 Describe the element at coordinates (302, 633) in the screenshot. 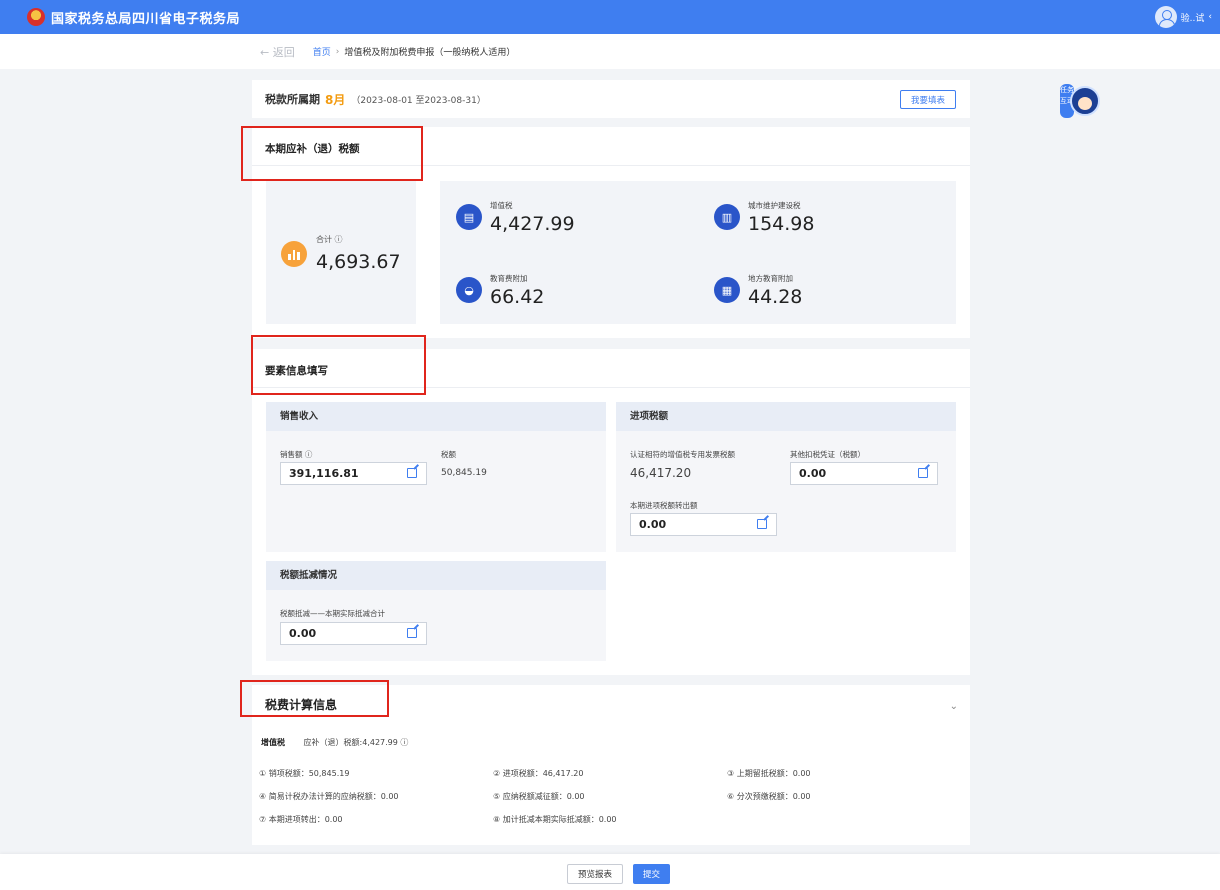

I see `deduction-value: 0.00` at that location.